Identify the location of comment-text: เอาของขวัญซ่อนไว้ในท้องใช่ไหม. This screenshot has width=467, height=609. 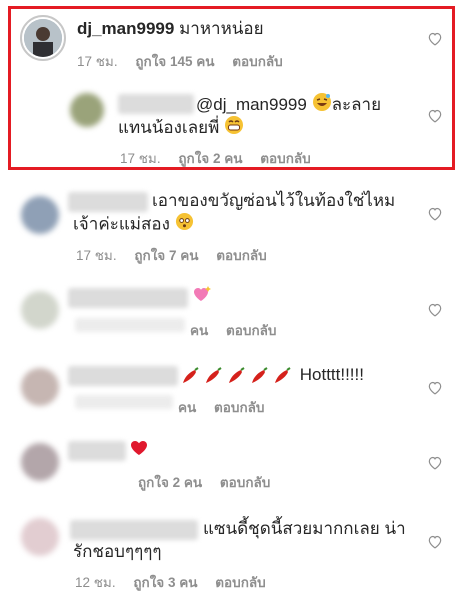
(273, 201).